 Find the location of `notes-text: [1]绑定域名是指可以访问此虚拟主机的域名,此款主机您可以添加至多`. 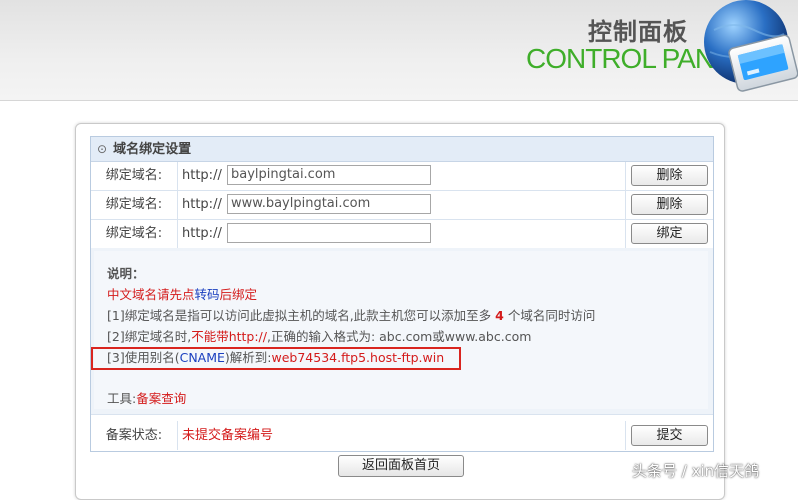

notes-text: [1]绑定域名是指可以访问此虚拟主机的域名,此款主机您可以添加至多 is located at coordinates (301, 315).